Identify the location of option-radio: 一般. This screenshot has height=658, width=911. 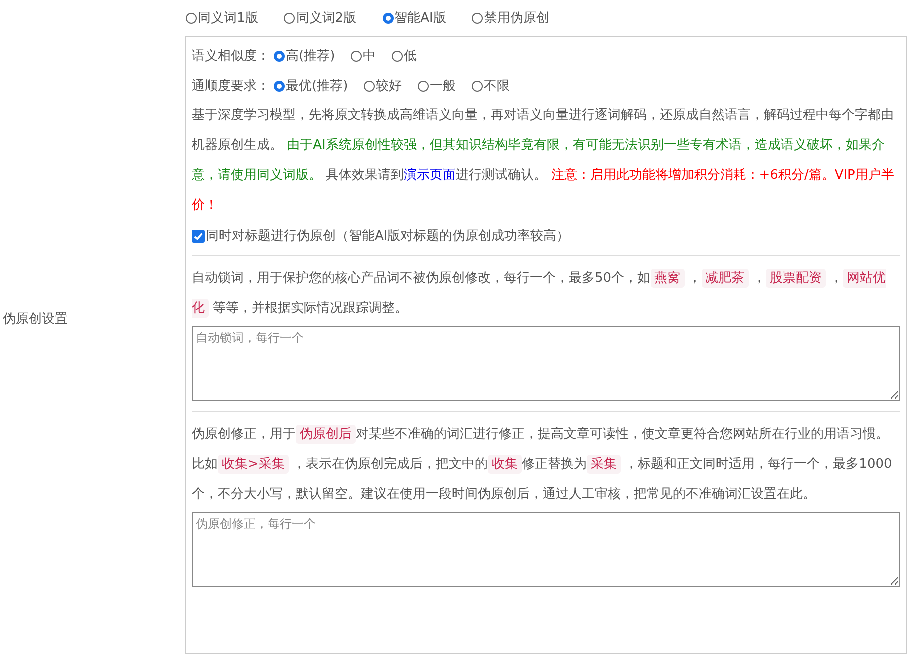
(437, 86).